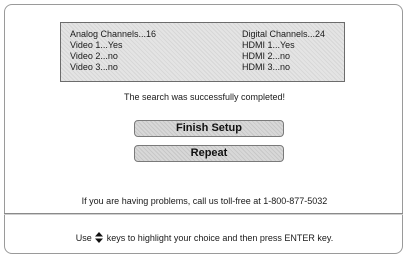 The image size is (409, 260). What do you see at coordinates (96, 45) in the screenshot?
I see `video-1-status: Video 1...Yes` at bounding box center [96, 45].